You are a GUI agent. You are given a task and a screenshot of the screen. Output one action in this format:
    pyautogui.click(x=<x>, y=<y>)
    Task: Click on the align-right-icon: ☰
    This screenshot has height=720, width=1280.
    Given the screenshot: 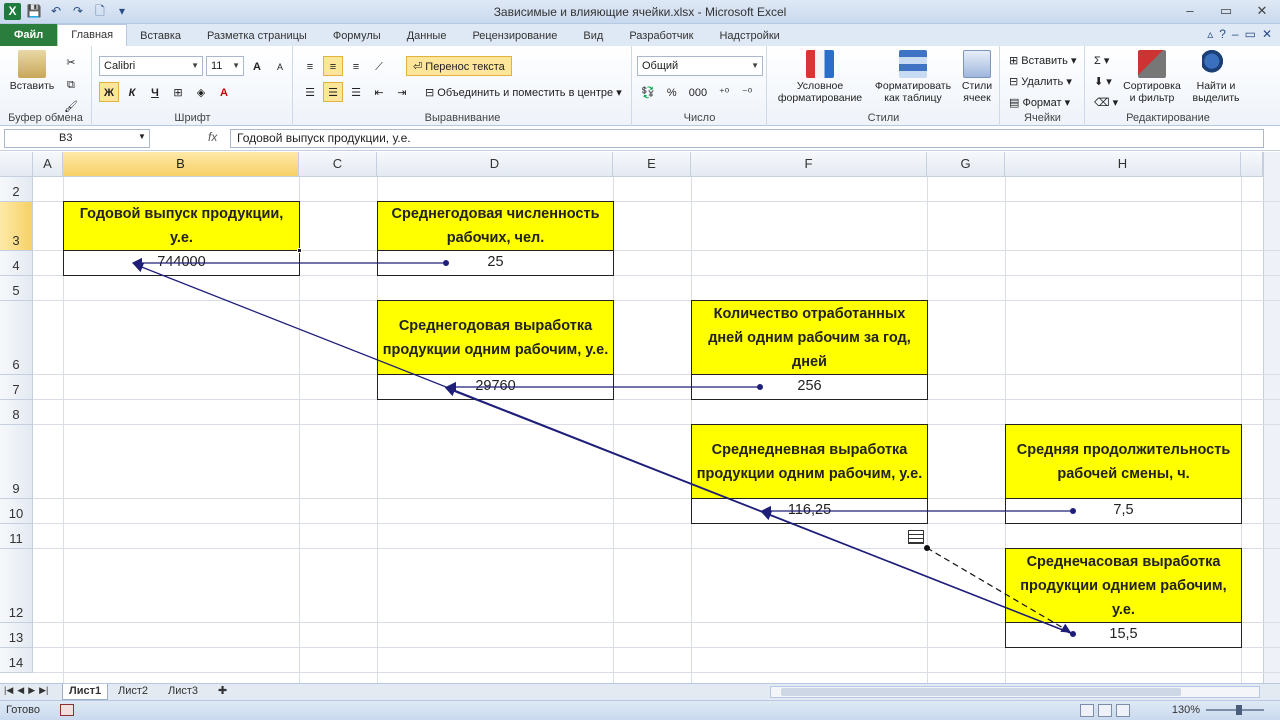 What is the action you would take?
    pyautogui.click(x=356, y=92)
    